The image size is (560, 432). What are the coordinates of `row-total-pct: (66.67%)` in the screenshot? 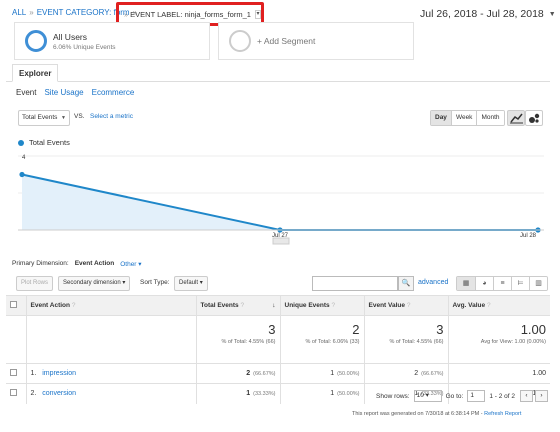 It's located at (264, 374).